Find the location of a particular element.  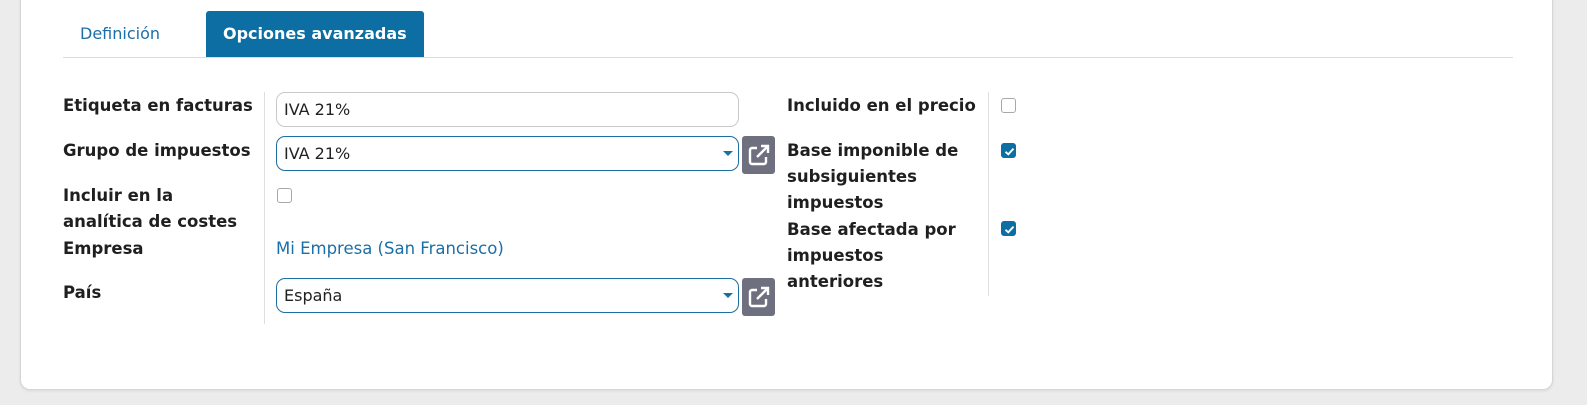

country-external-link-button is located at coordinates (758, 297).